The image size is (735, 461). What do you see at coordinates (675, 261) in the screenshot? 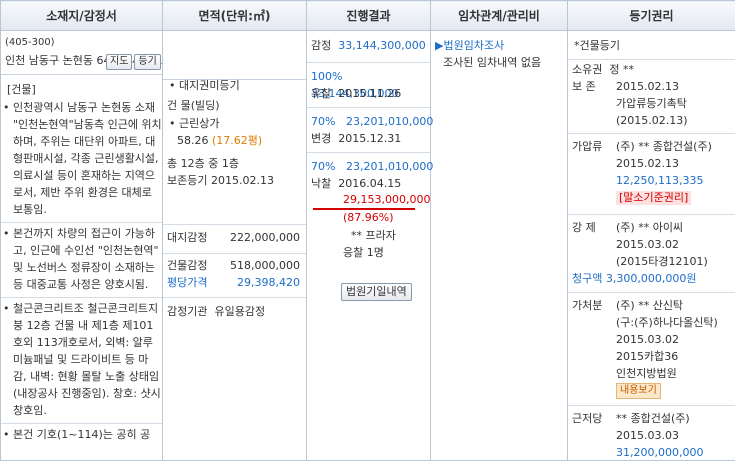
I see `reg-forced-case: (2015타경12101)` at bounding box center [675, 261].